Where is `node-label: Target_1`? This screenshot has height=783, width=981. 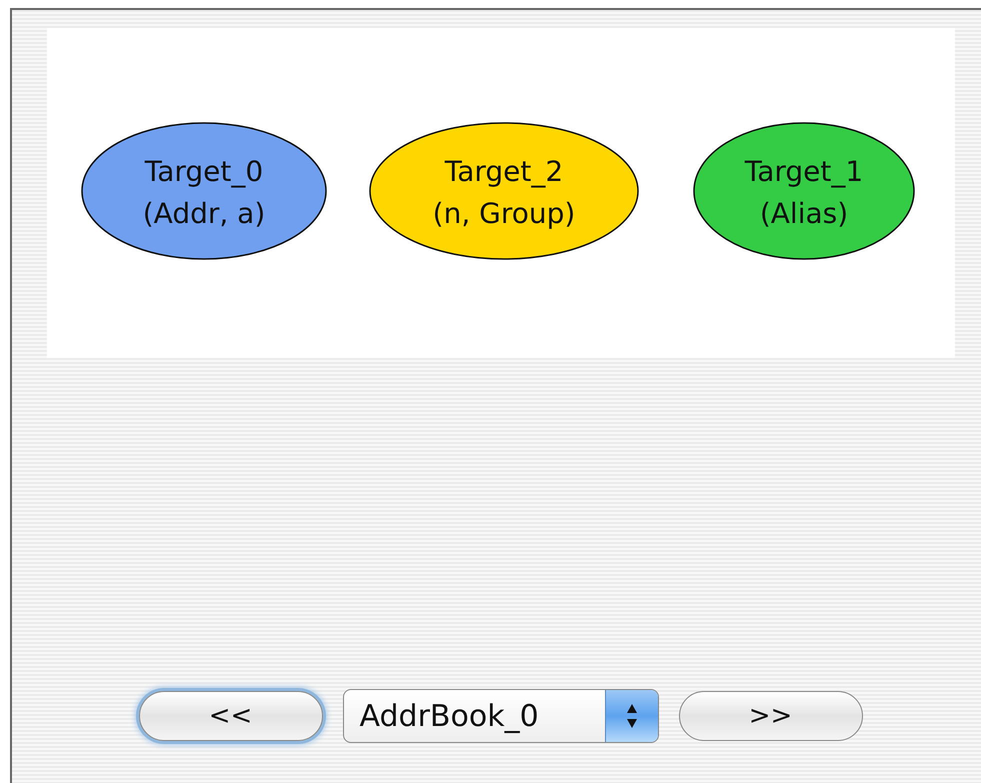
node-label: Target_1 is located at coordinates (804, 171).